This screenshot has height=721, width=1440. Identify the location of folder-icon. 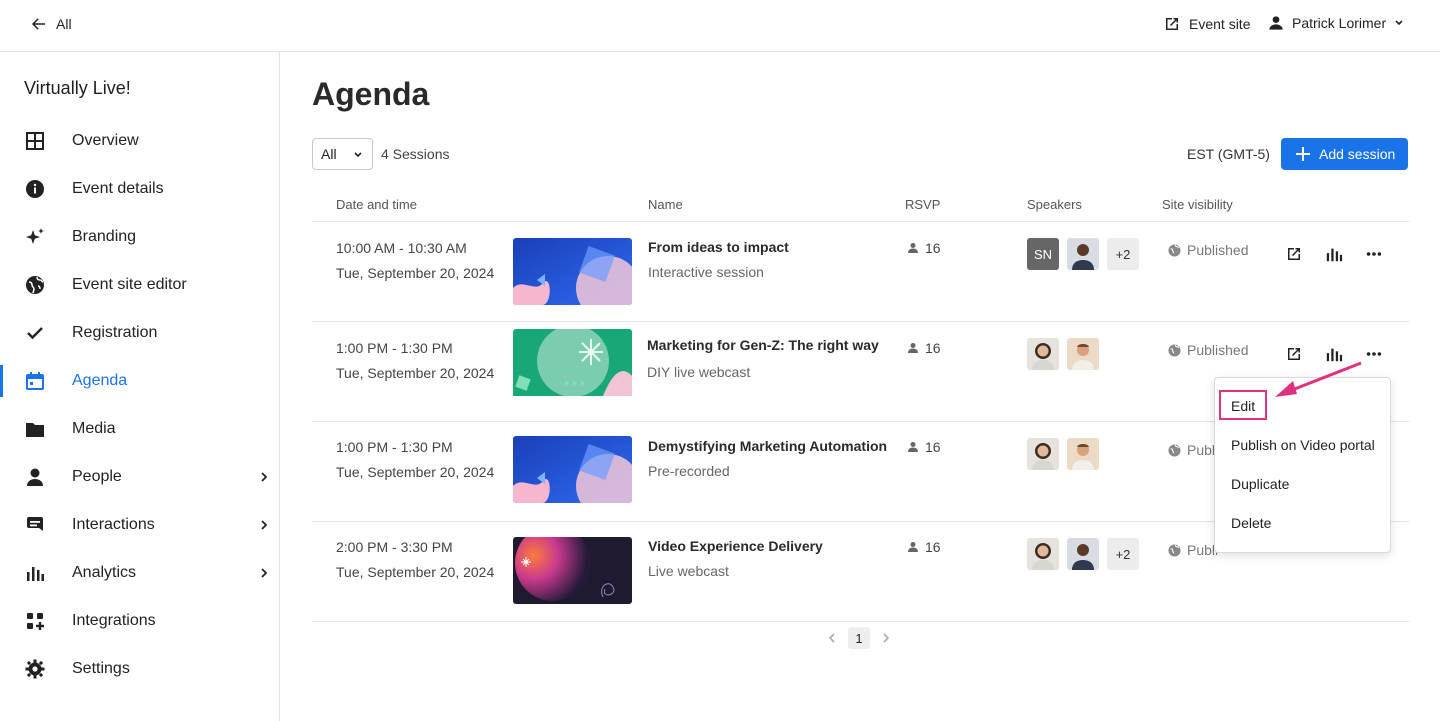
(35, 429).